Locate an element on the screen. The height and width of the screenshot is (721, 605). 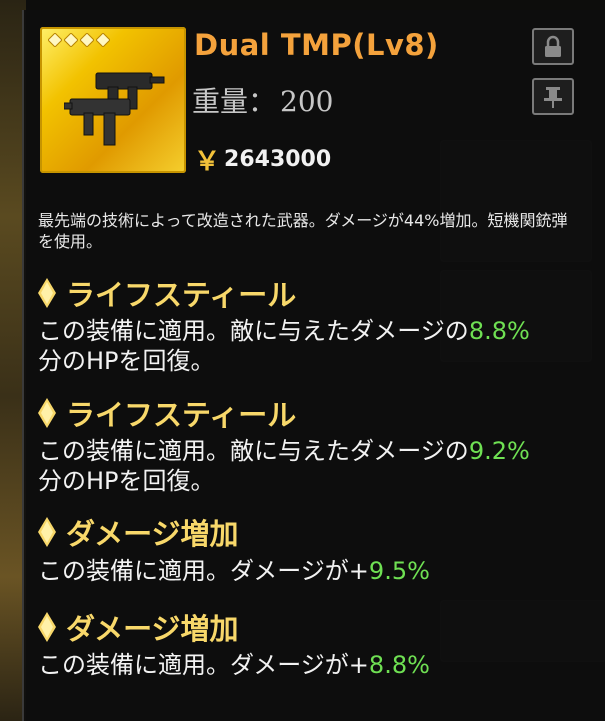
item-thumbnail is located at coordinates (113, 100).